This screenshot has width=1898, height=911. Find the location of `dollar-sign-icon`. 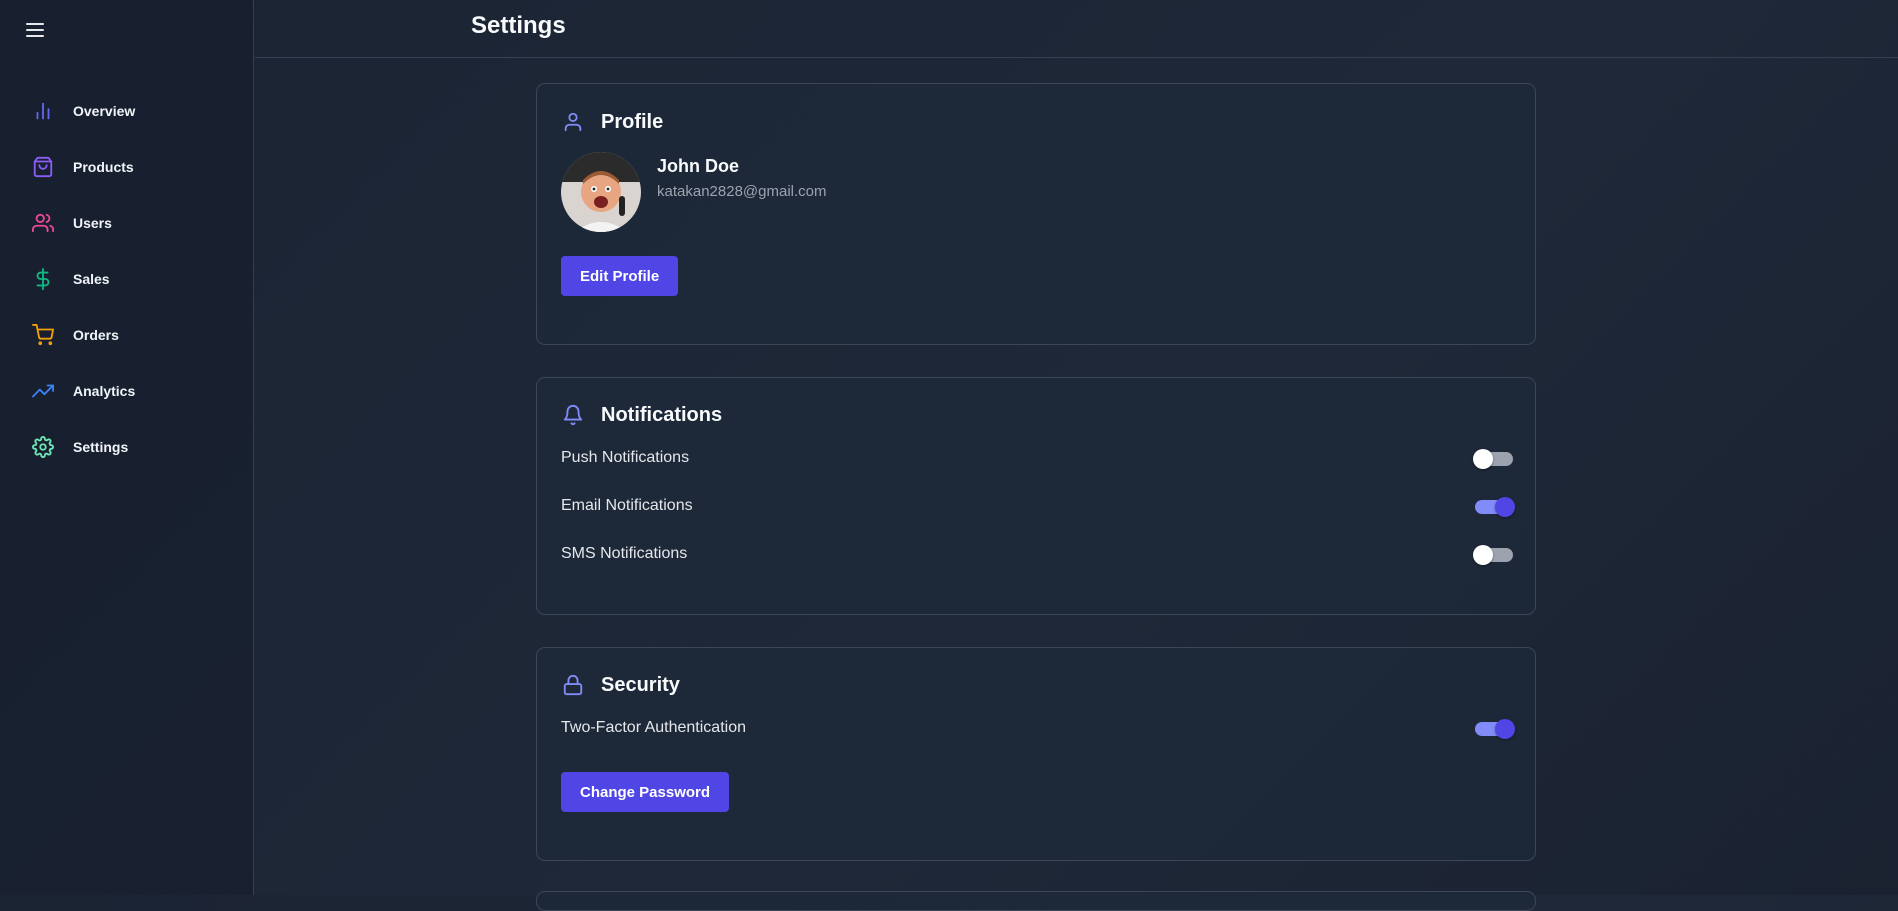

dollar-sign-icon is located at coordinates (43, 279).